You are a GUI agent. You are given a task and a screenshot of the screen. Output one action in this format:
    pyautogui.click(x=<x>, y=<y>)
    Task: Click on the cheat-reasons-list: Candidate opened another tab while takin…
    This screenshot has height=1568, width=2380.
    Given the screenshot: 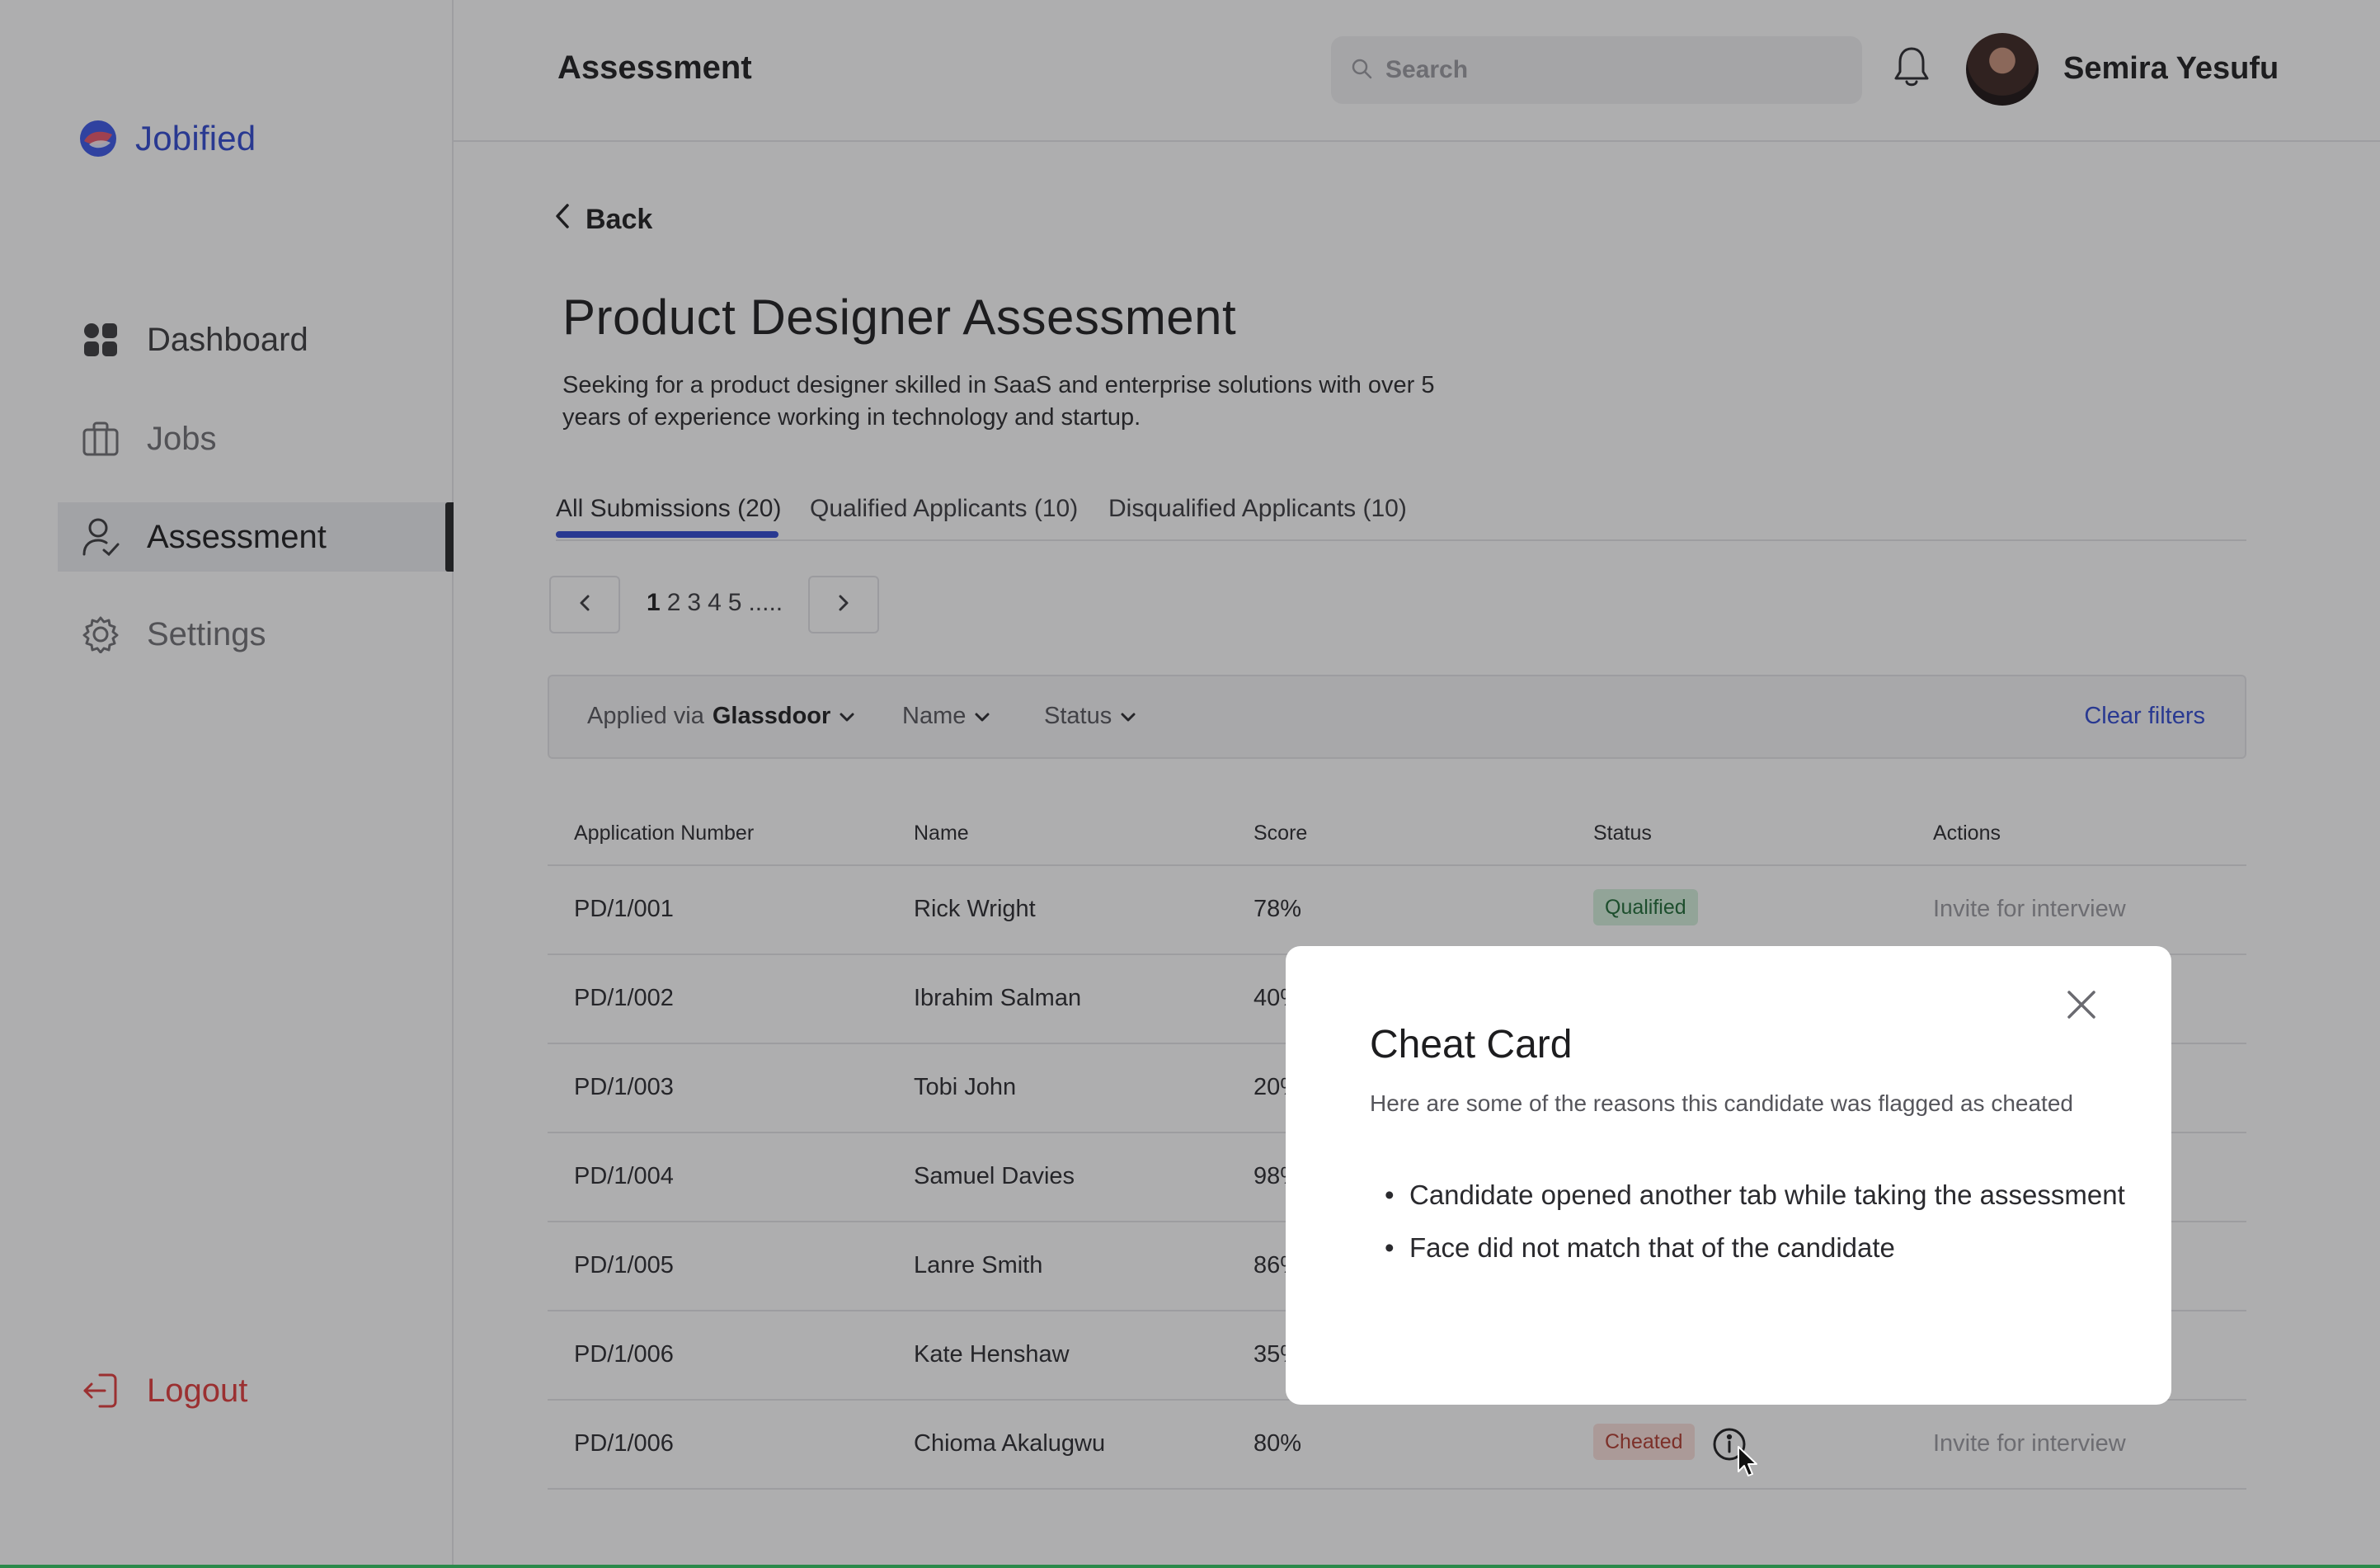 What is the action you would take?
    pyautogui.click(x=1752, y=1221)
    